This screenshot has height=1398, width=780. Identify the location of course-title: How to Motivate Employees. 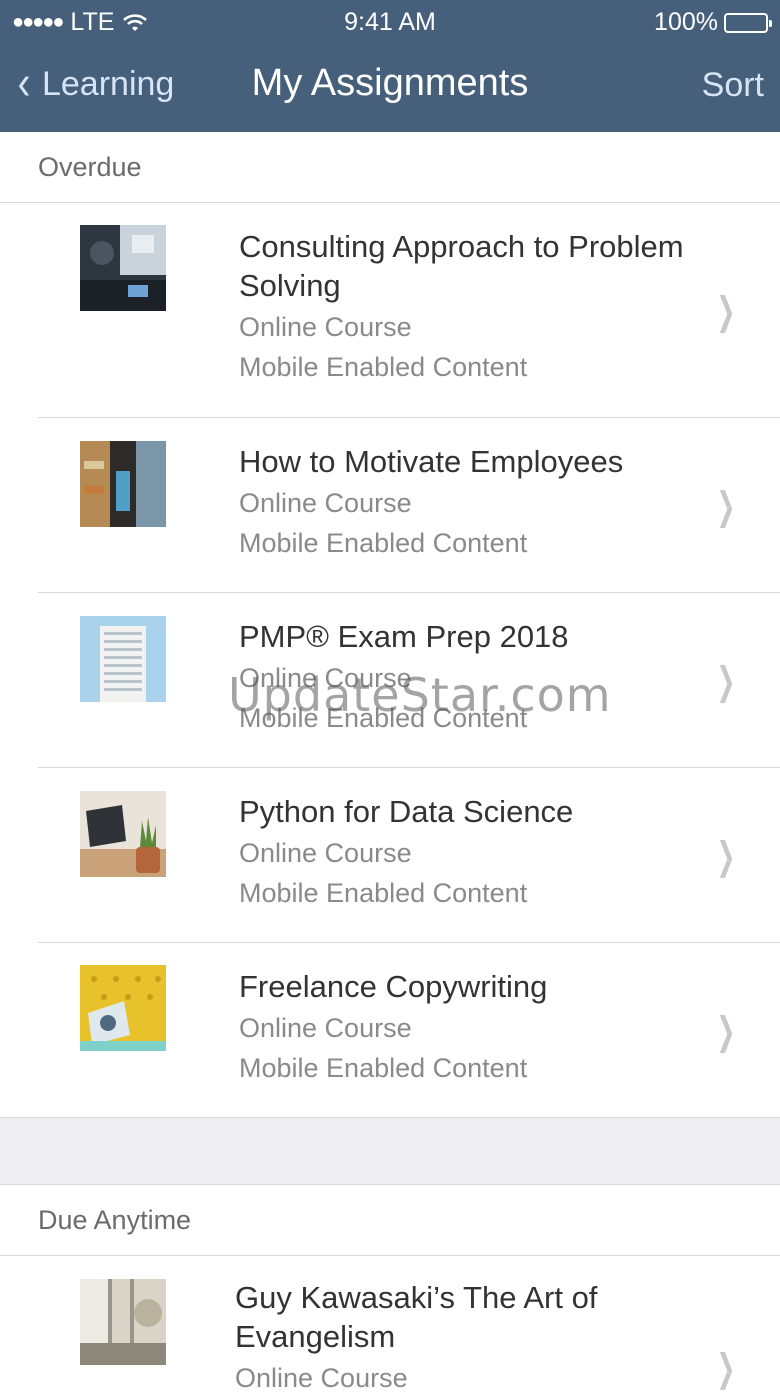
(431, 461).